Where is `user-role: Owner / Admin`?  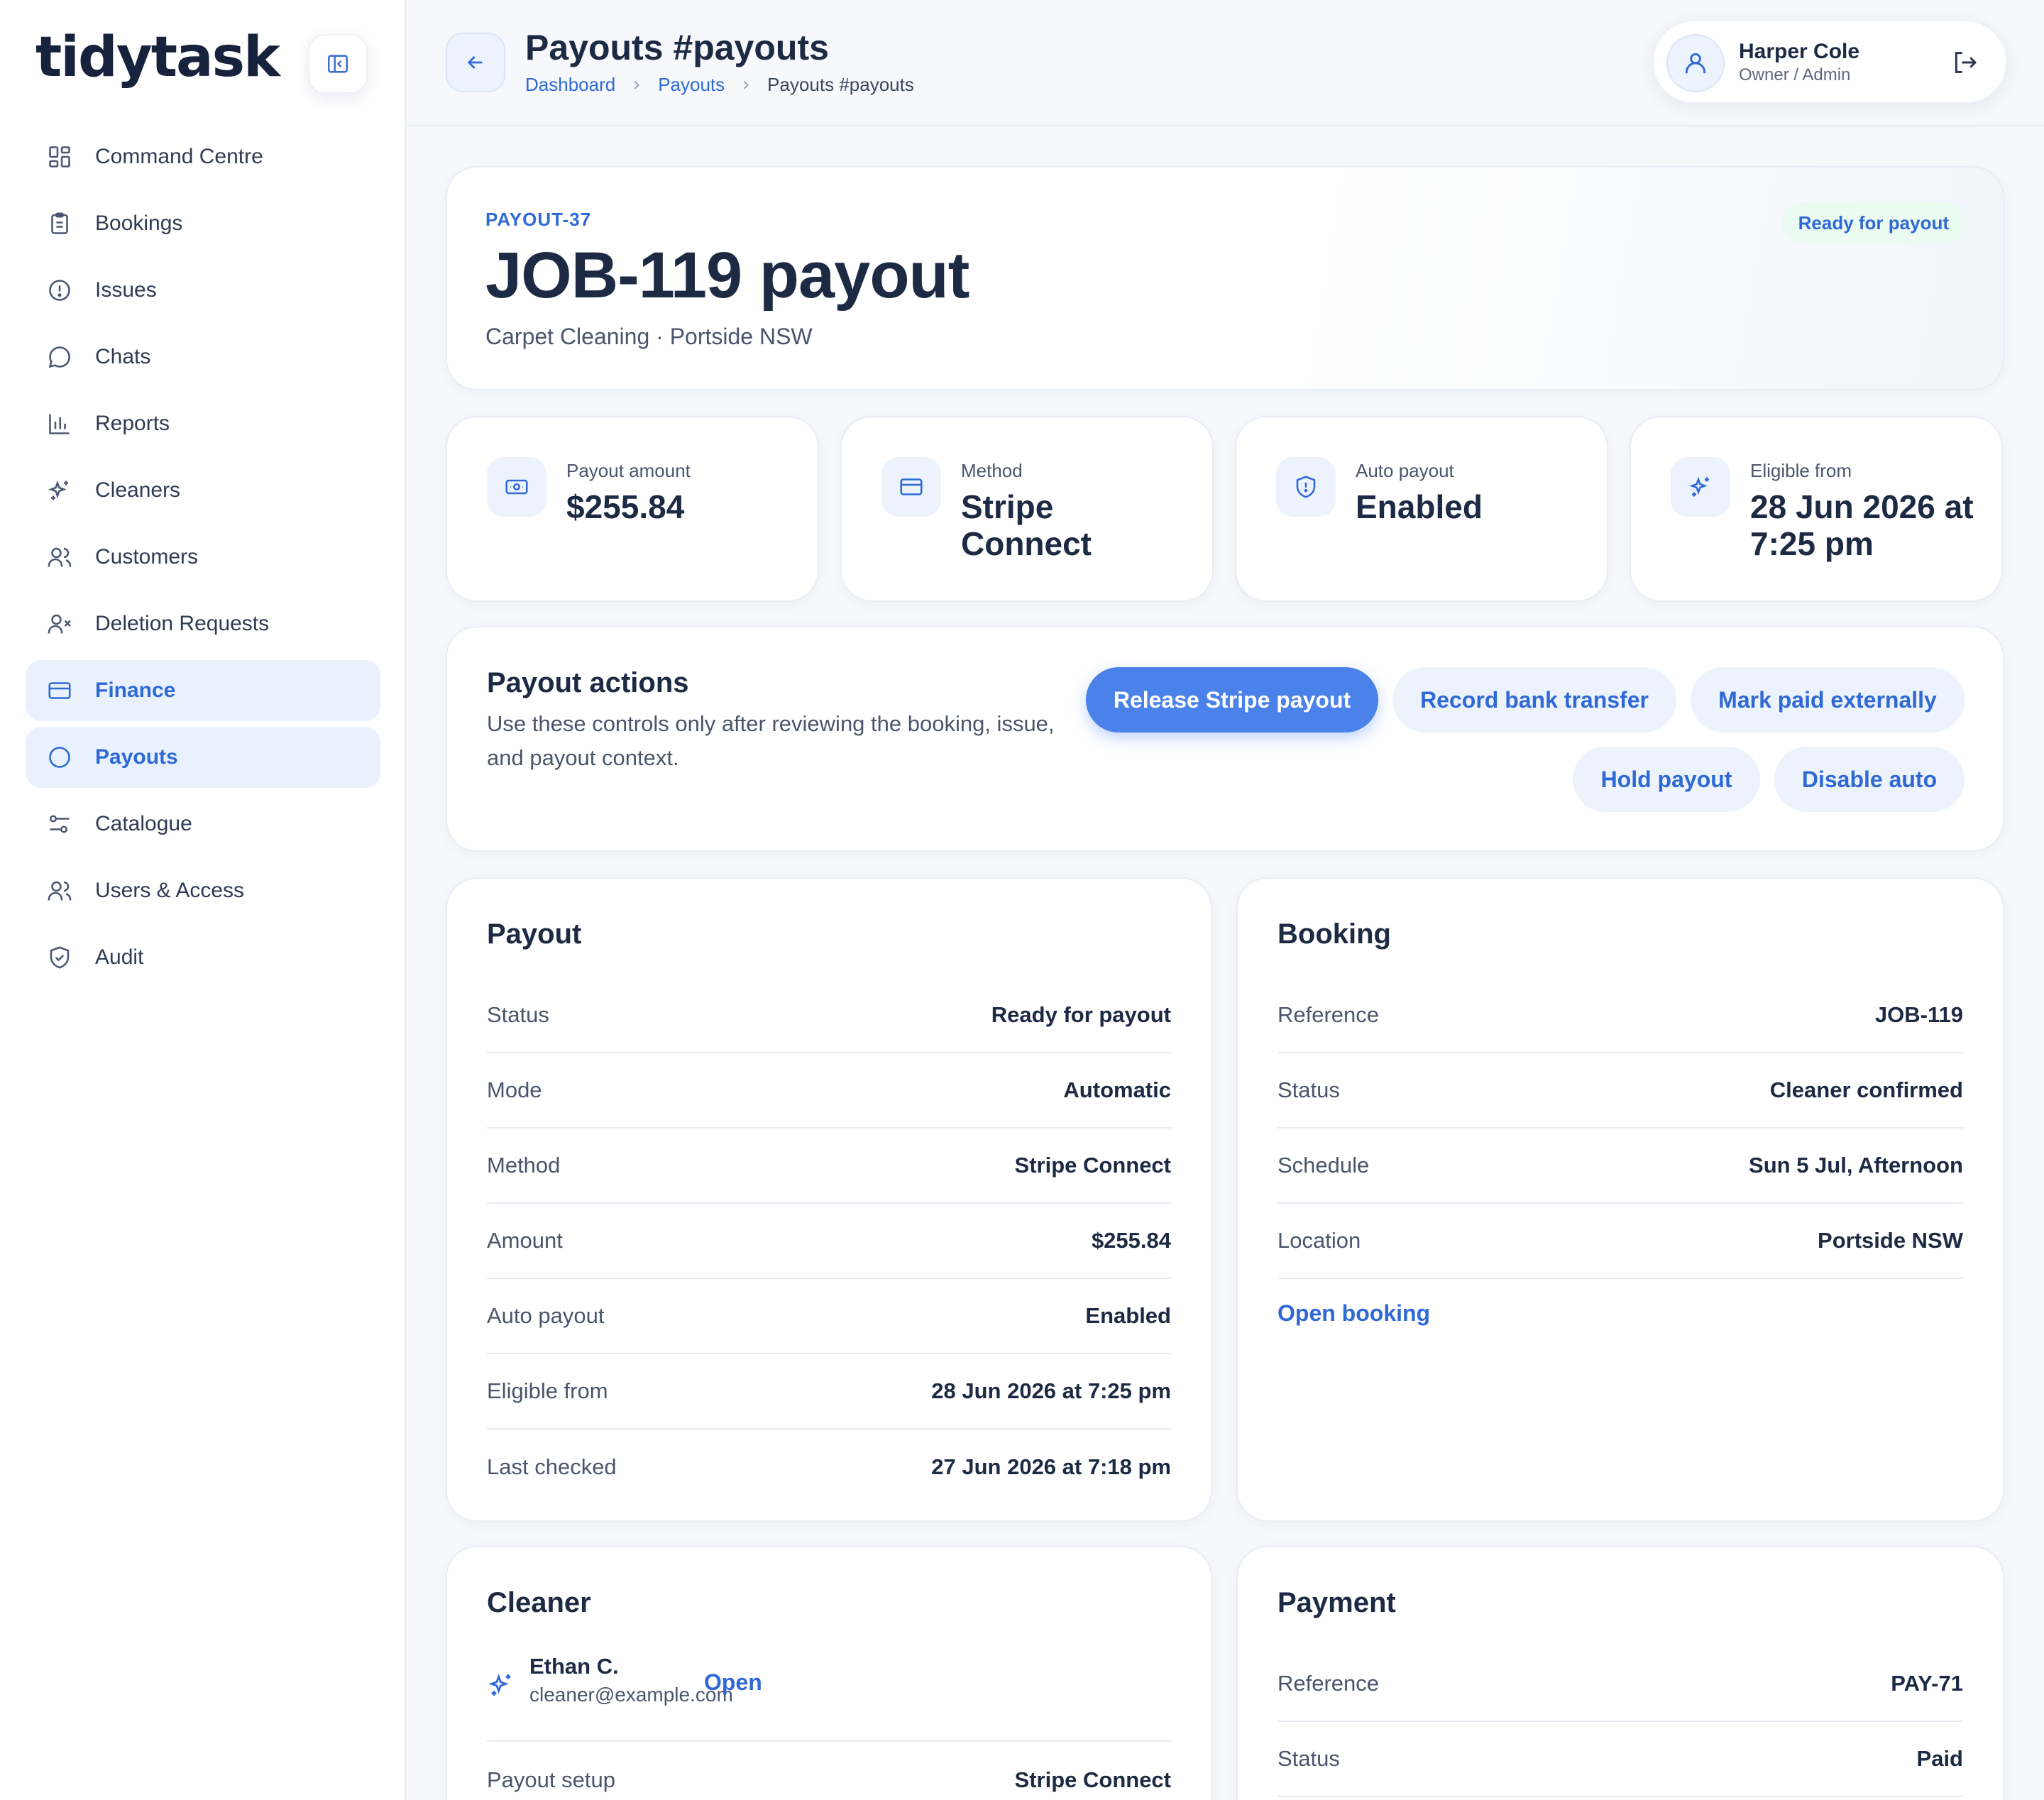 user-role: Owner / Admin is located at coordinates (1795, 74).